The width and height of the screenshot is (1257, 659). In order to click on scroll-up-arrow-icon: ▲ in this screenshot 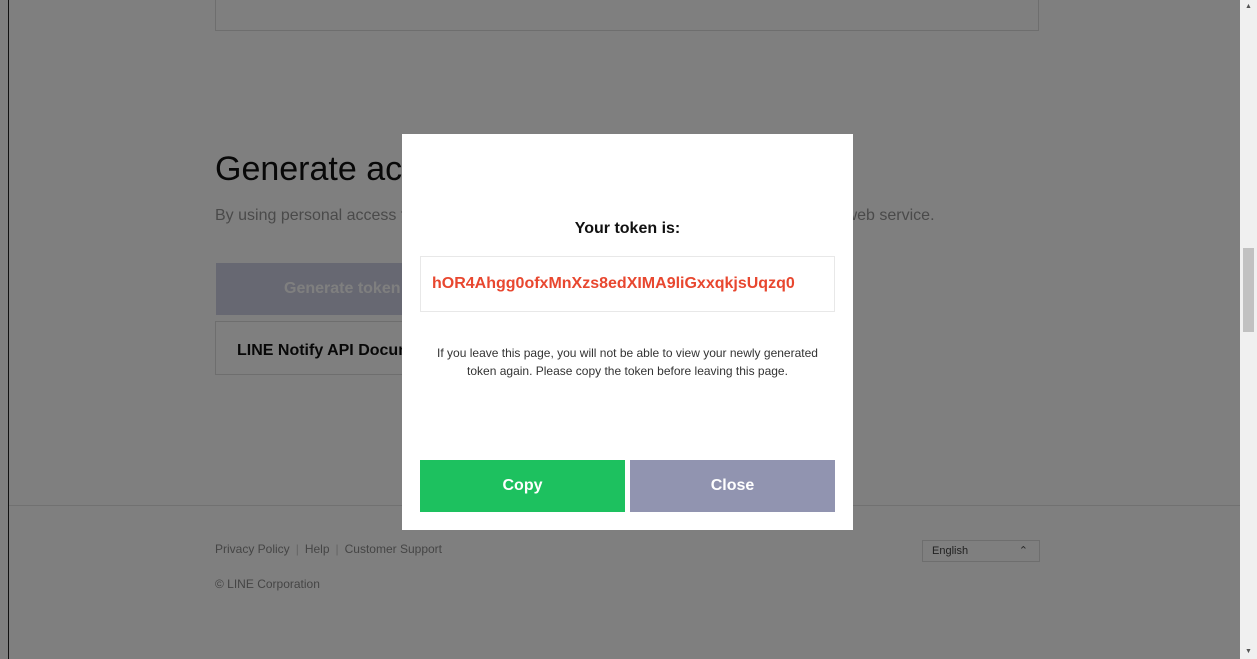, I will do `click(1248, 7)`.